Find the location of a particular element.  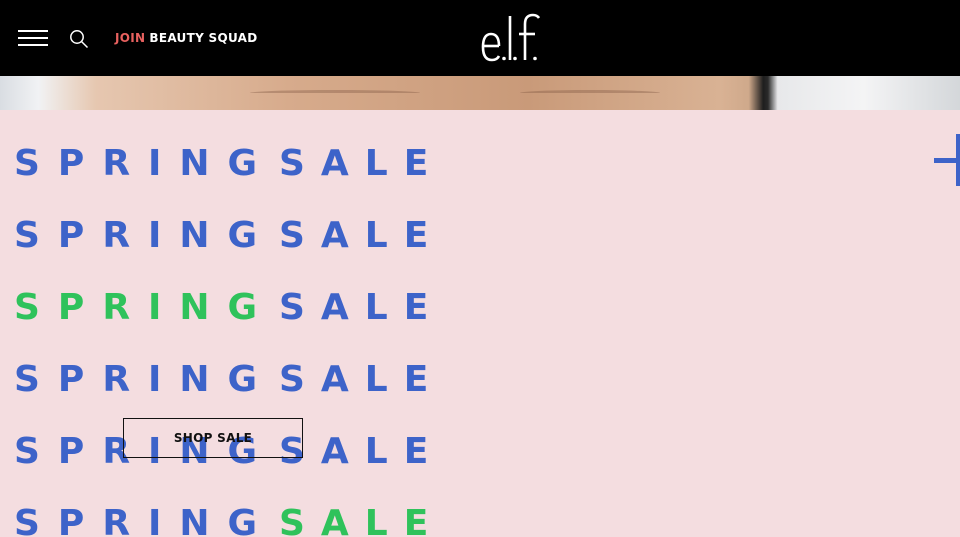

site-header: JOIN BEAUTY SQUAD is located at coordinates (480, 38).